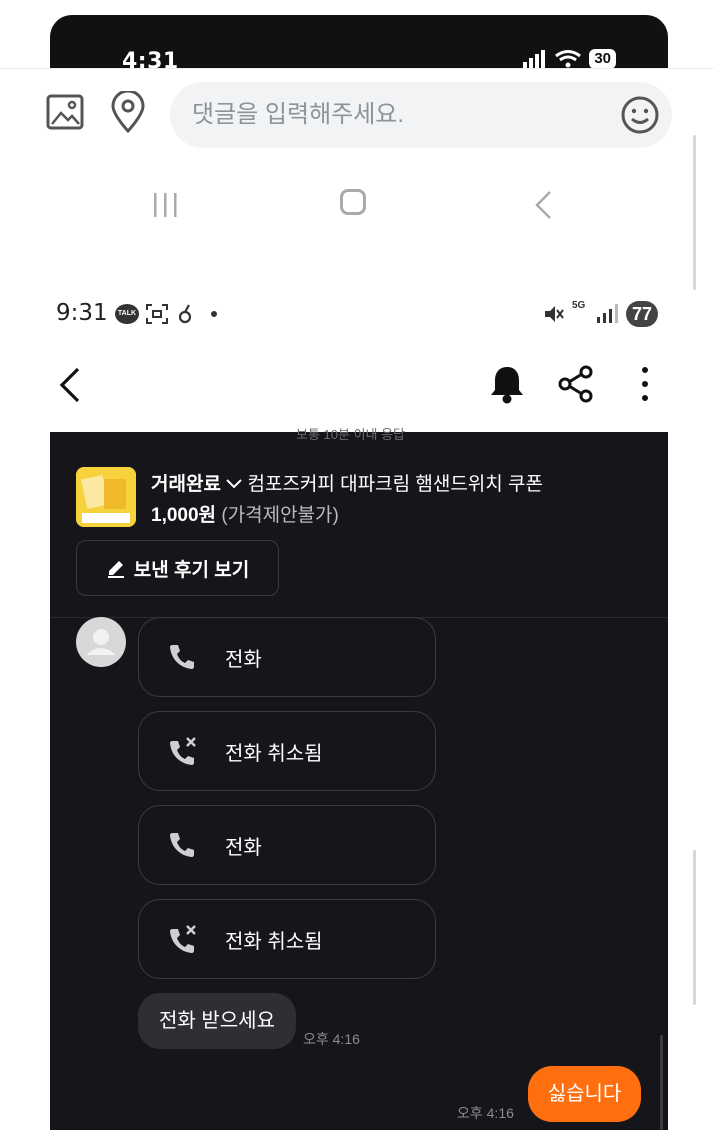 Image resolution: width=714 pixels, height=1130 pixels. I want to click on kakaotalk-icon: TALK, so click(127, 314).